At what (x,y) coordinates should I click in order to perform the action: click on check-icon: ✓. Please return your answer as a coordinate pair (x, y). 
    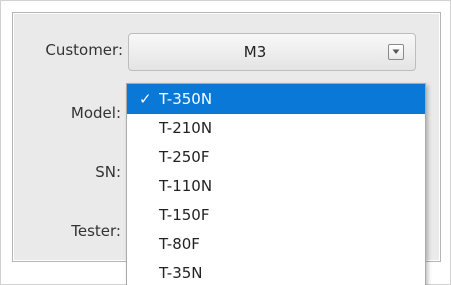
    Looking at the image, I should click on (145, 99).